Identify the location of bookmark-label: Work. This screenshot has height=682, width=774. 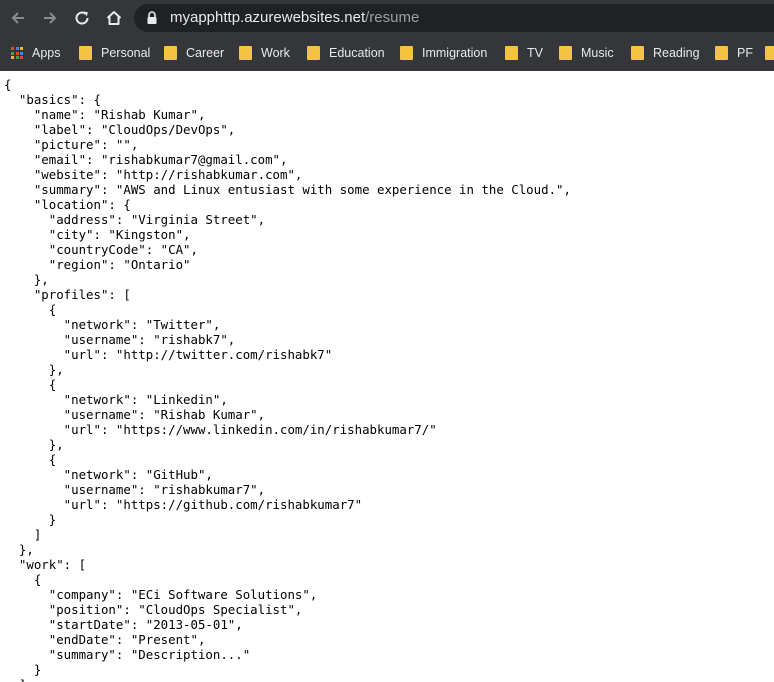
(275, 53).